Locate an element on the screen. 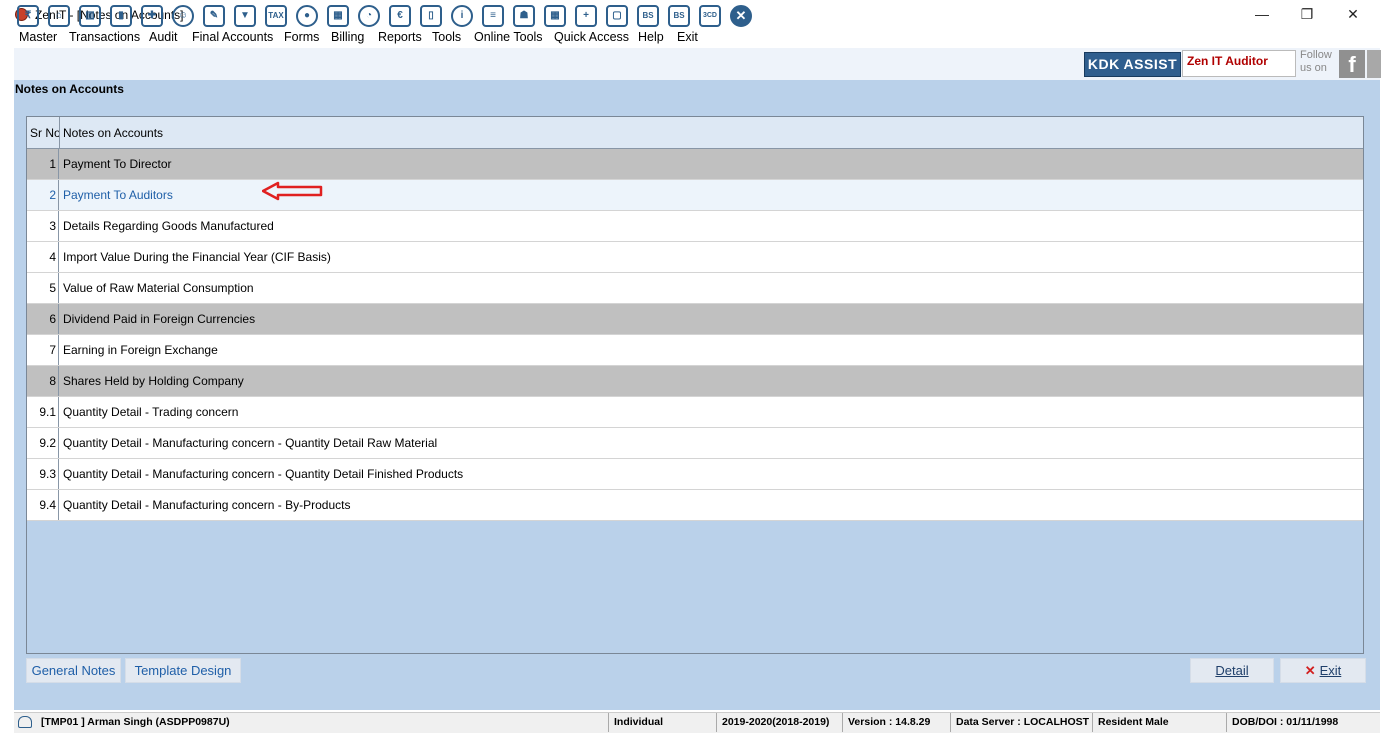  restore-button: ❐ is located at coordinates (1307, 14).